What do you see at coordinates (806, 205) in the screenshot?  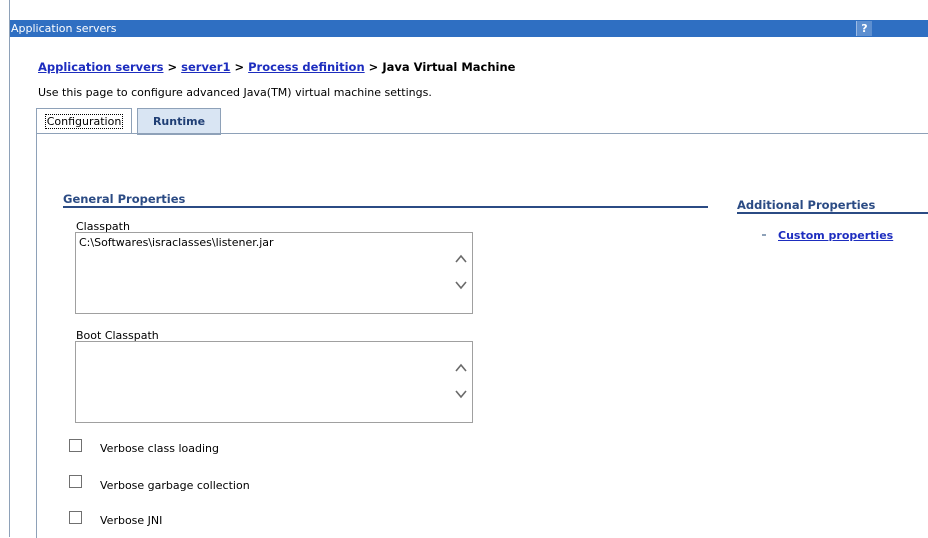 I see `additional-properties-title: Additional Properties` at bounding box center [806, 205].